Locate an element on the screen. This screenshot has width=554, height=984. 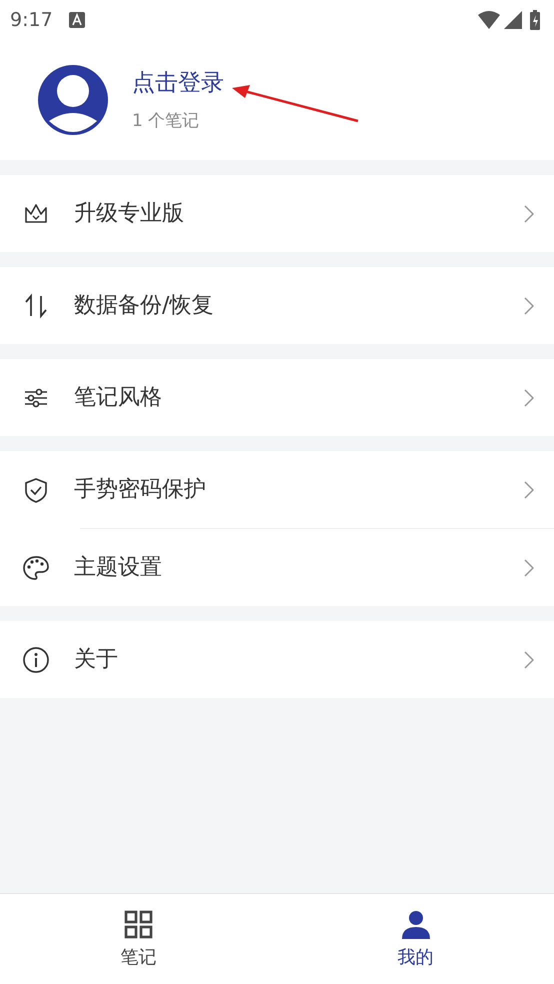
info-icon is located at coordinates (36, 660).